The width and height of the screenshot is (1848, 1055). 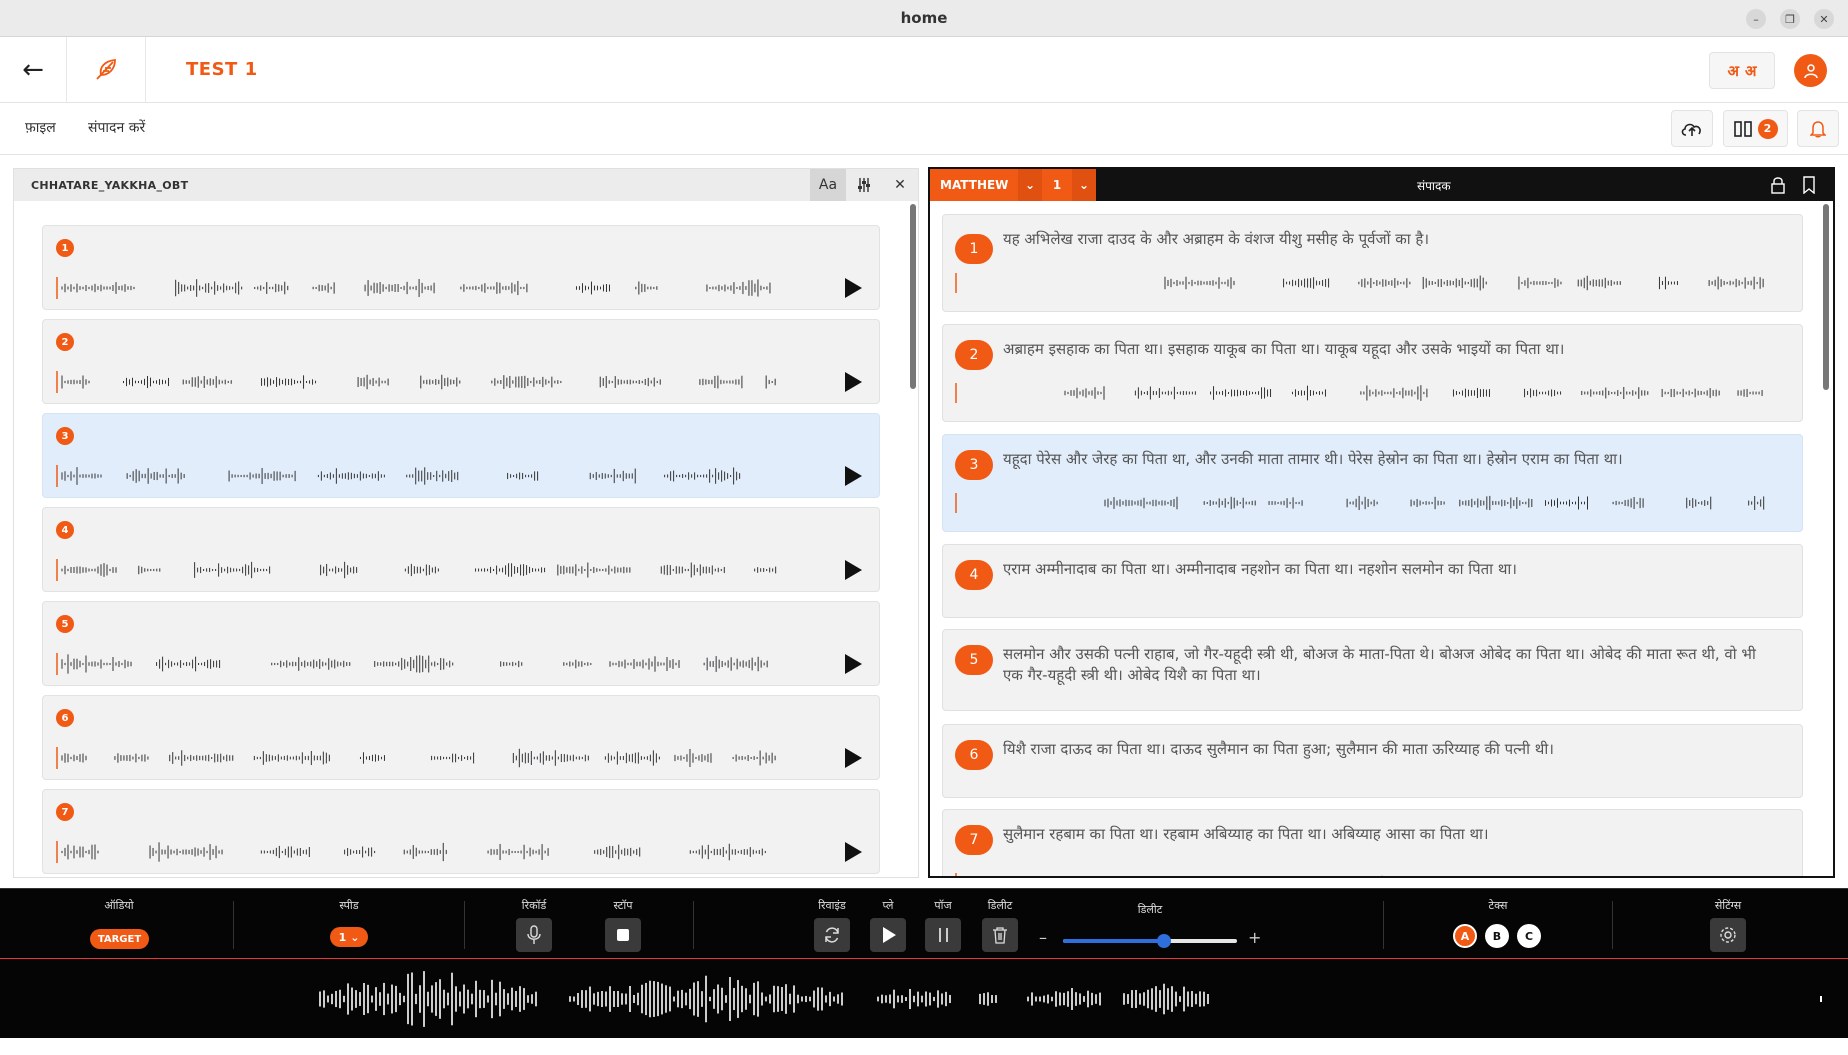 I want to click on play-icon, so click(x=889, y=935).